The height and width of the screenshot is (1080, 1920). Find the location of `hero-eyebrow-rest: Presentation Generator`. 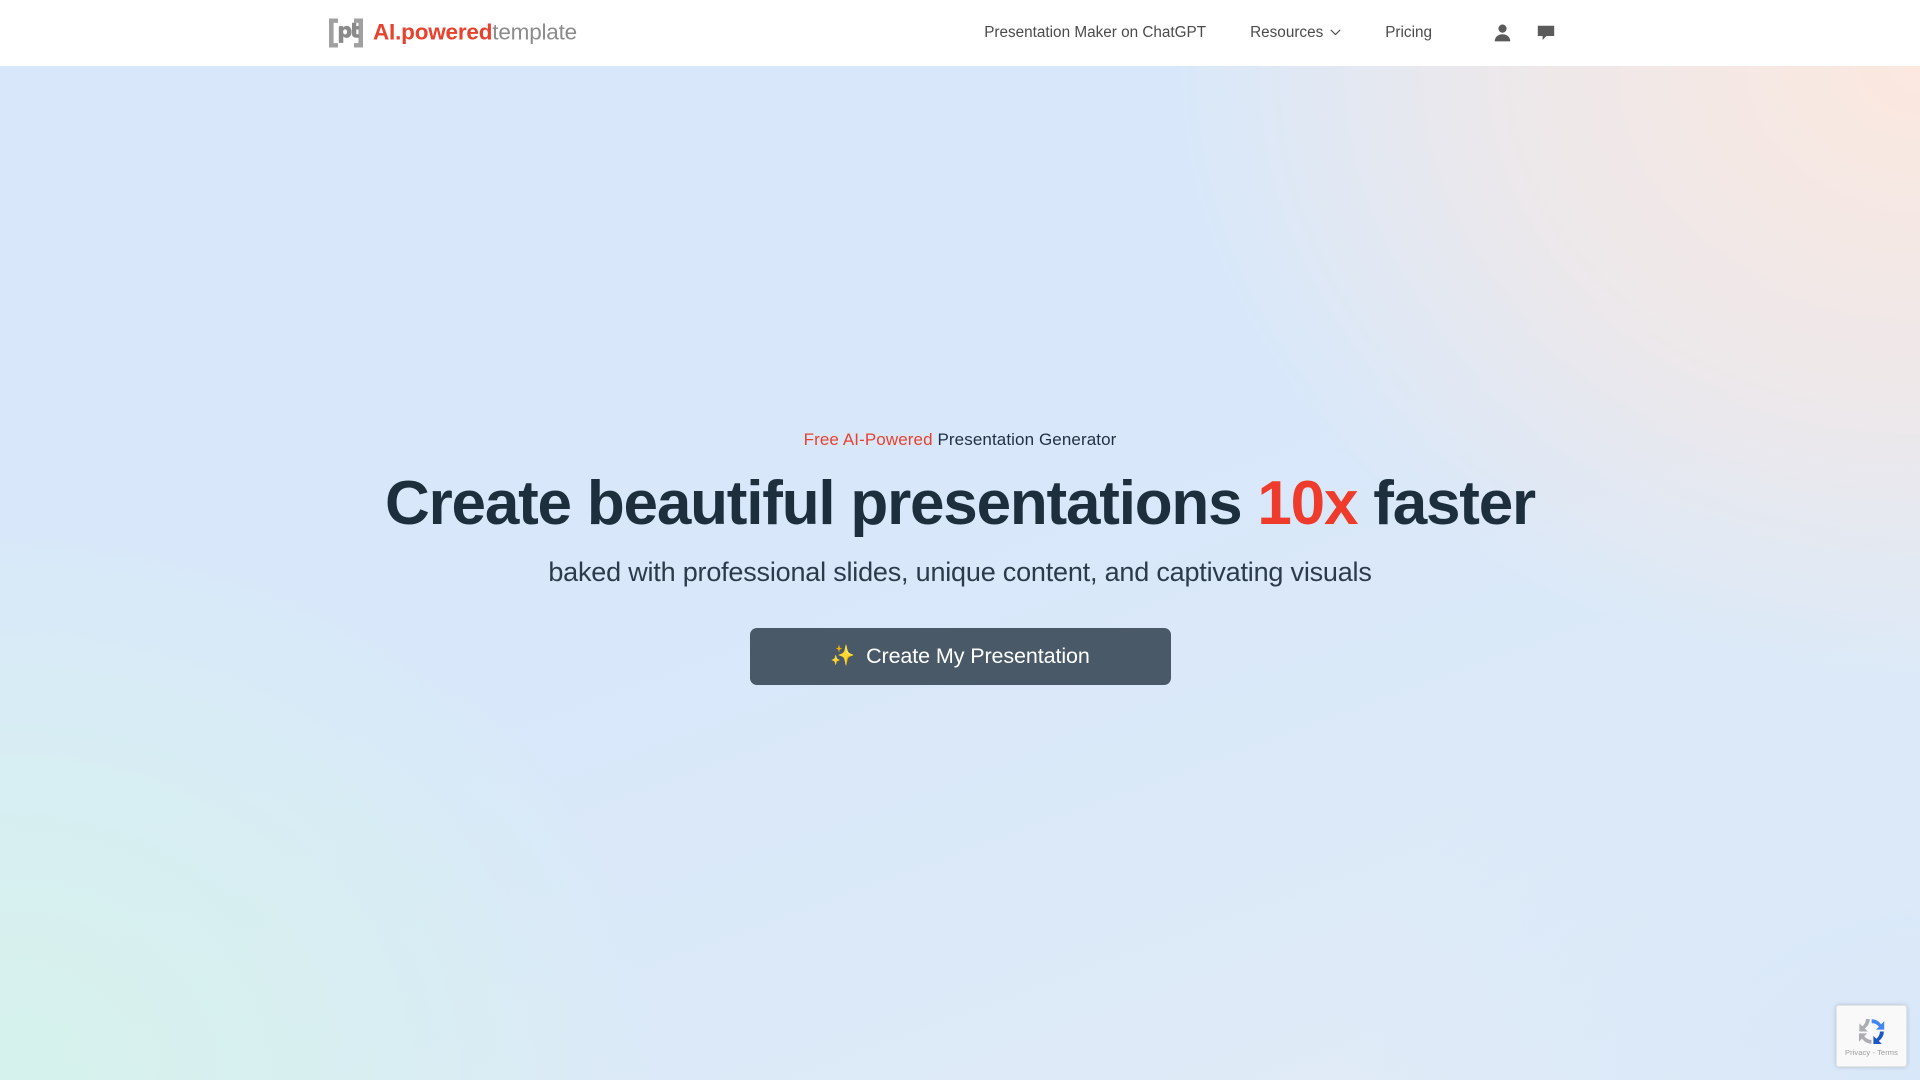

hero-eyebrow-rest: Presentation Generator is located at coordinates (1024, 439).